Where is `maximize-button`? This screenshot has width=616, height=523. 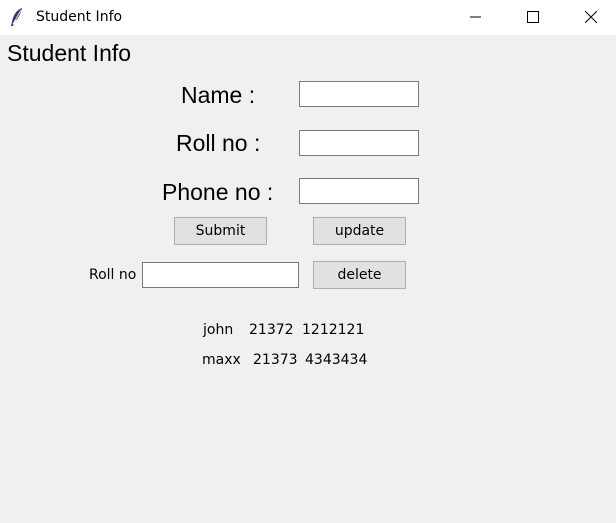
maximize-button is located at coordinates (533, 17).